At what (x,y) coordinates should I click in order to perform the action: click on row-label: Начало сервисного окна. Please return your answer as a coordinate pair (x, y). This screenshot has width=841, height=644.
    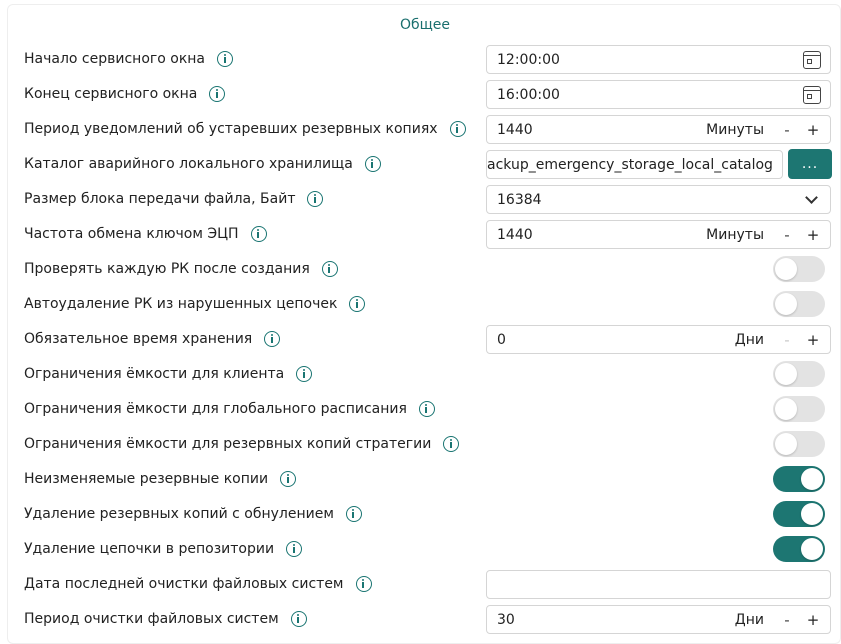
    Looking at the image, I should click on (115, 58).